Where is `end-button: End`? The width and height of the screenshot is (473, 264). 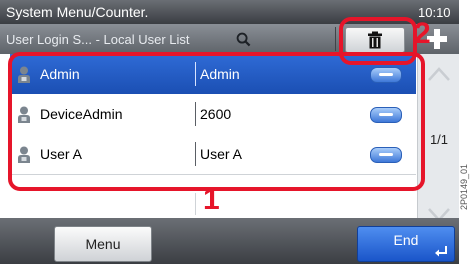
end-button: End is located at coordinates (406, 244).